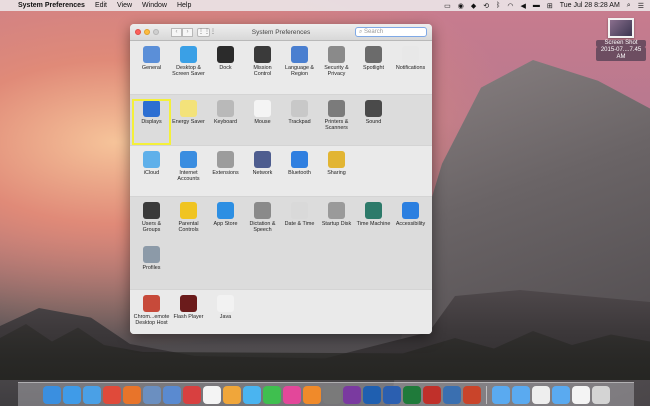 The height and width of the screenshot is (406, 650). Describe the element at coordinates (540, 394) in the screenshot. I see `document-icon` at that location.